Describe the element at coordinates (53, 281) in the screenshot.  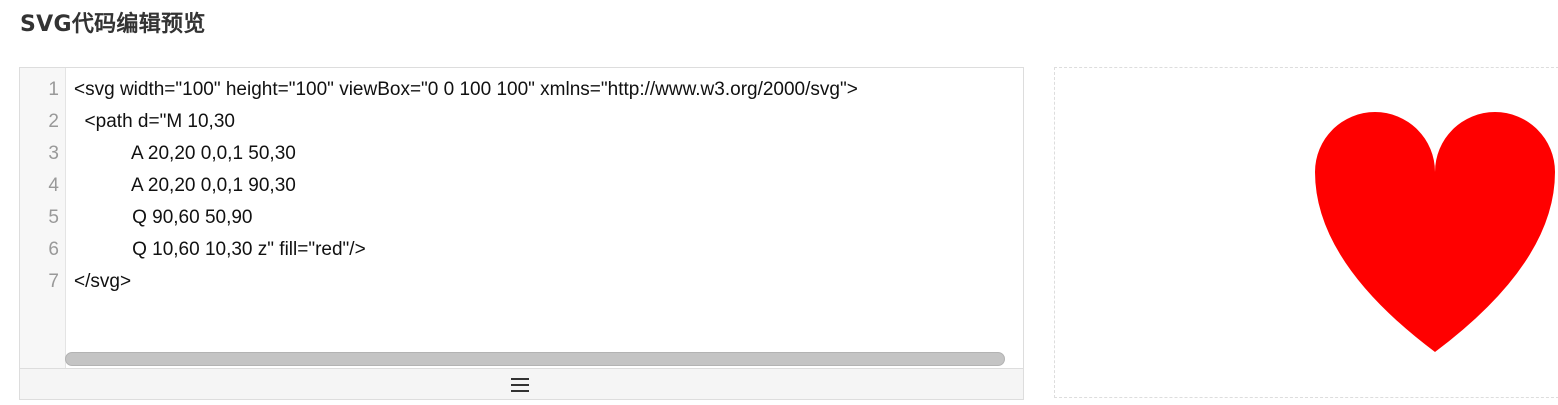
I see `line-number: 7` at that location.